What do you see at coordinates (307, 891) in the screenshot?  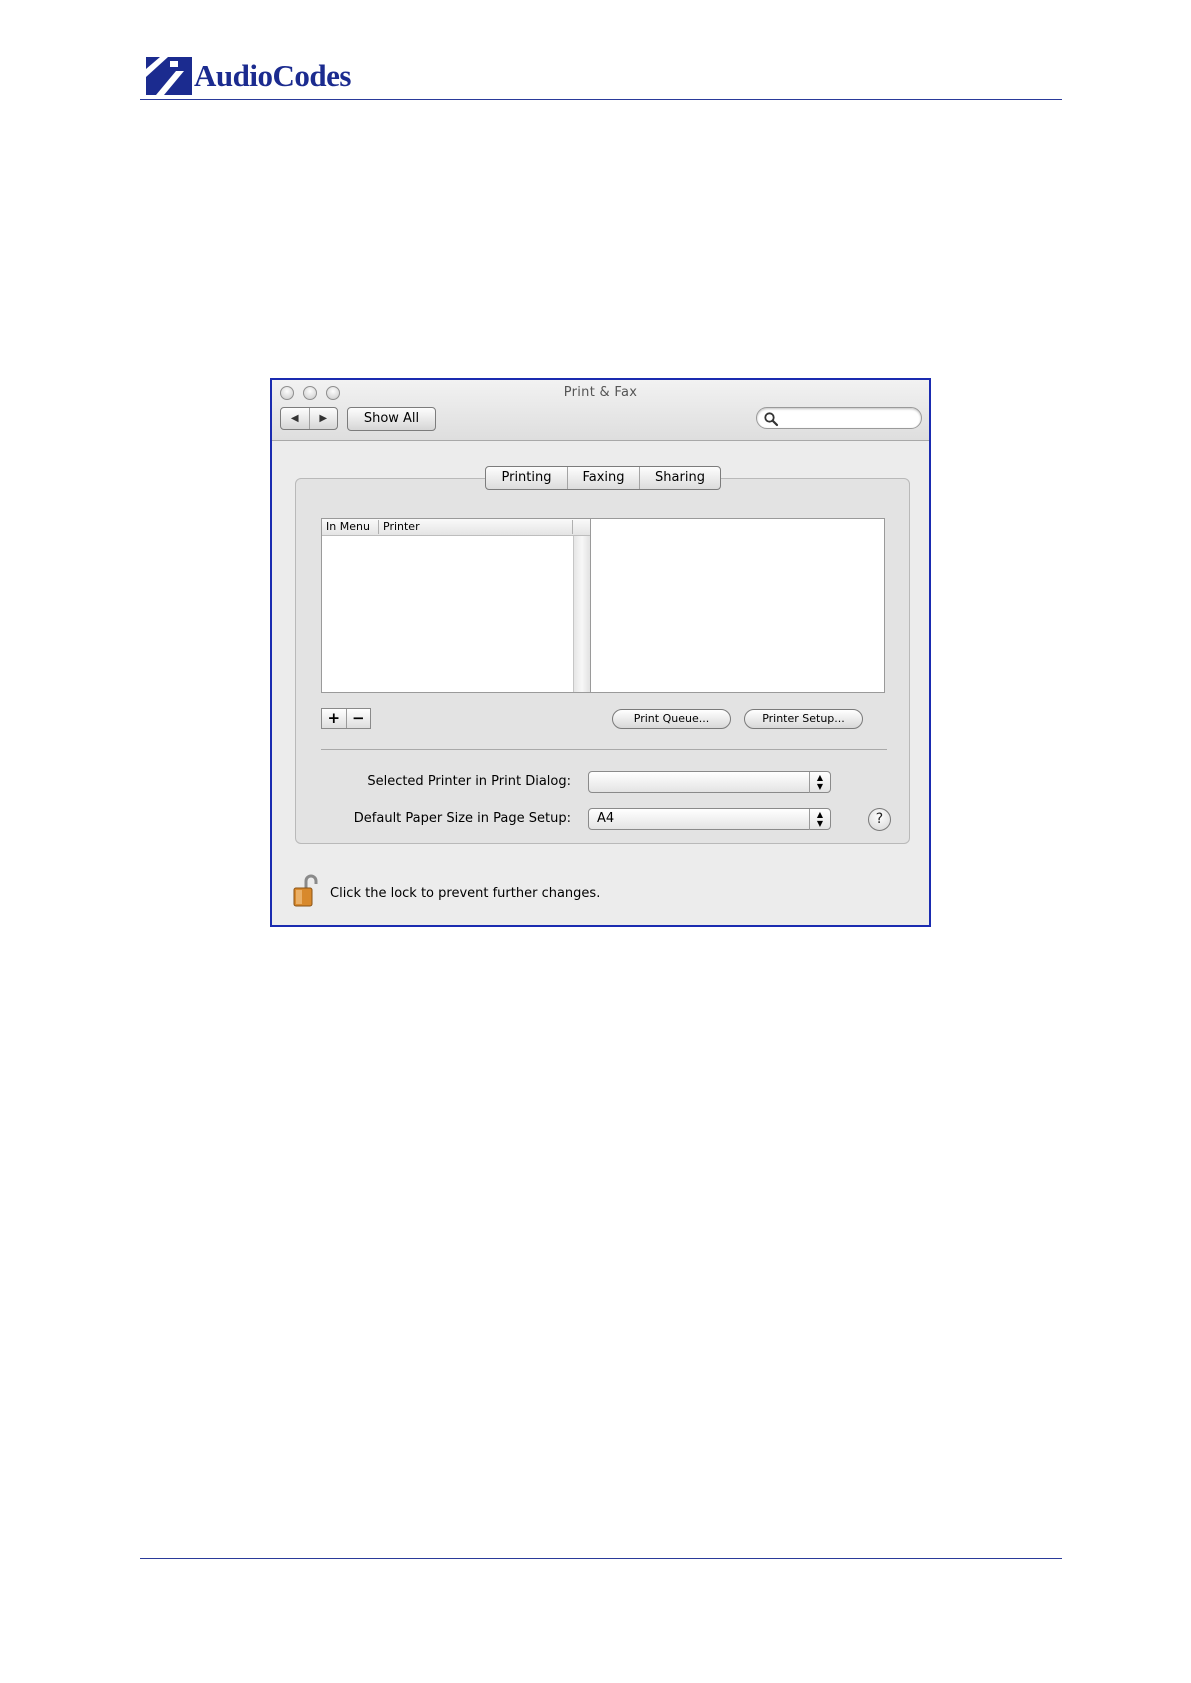 I see `open-lock-icon` at bounding box center [307, 891].